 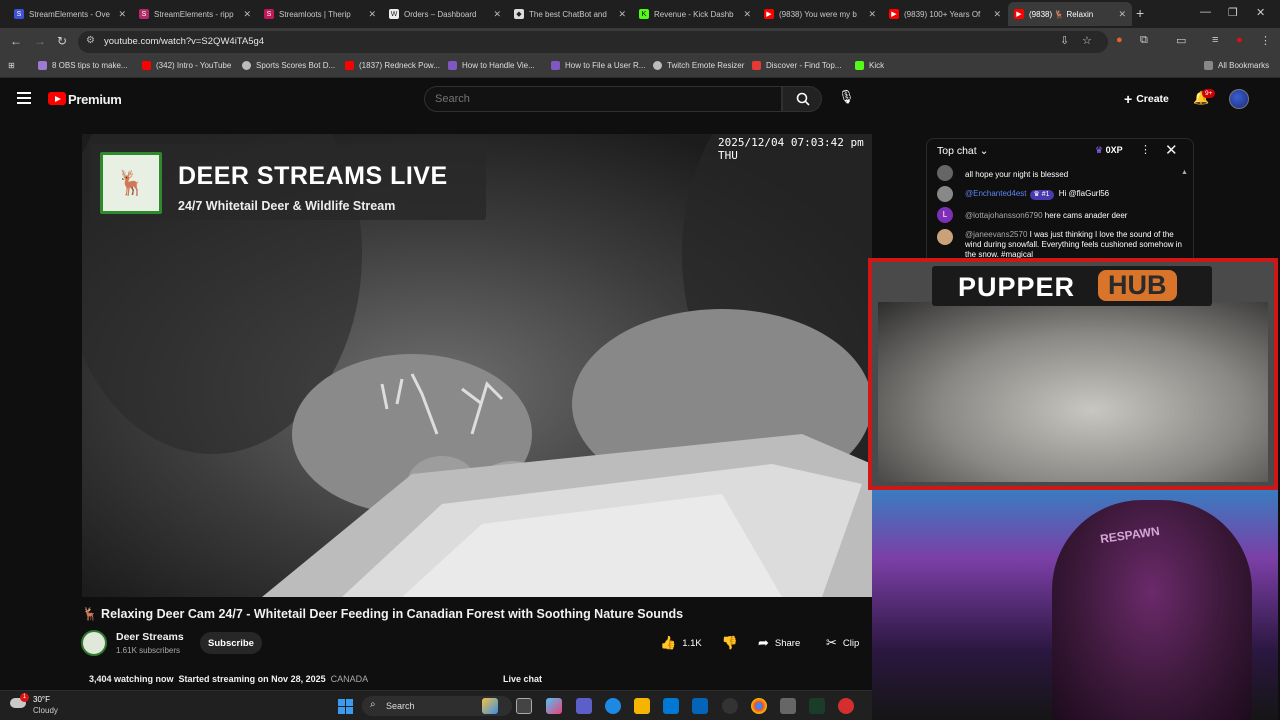 I want to click on install-app-icon: ⇩, so click(x=1064, y=40).